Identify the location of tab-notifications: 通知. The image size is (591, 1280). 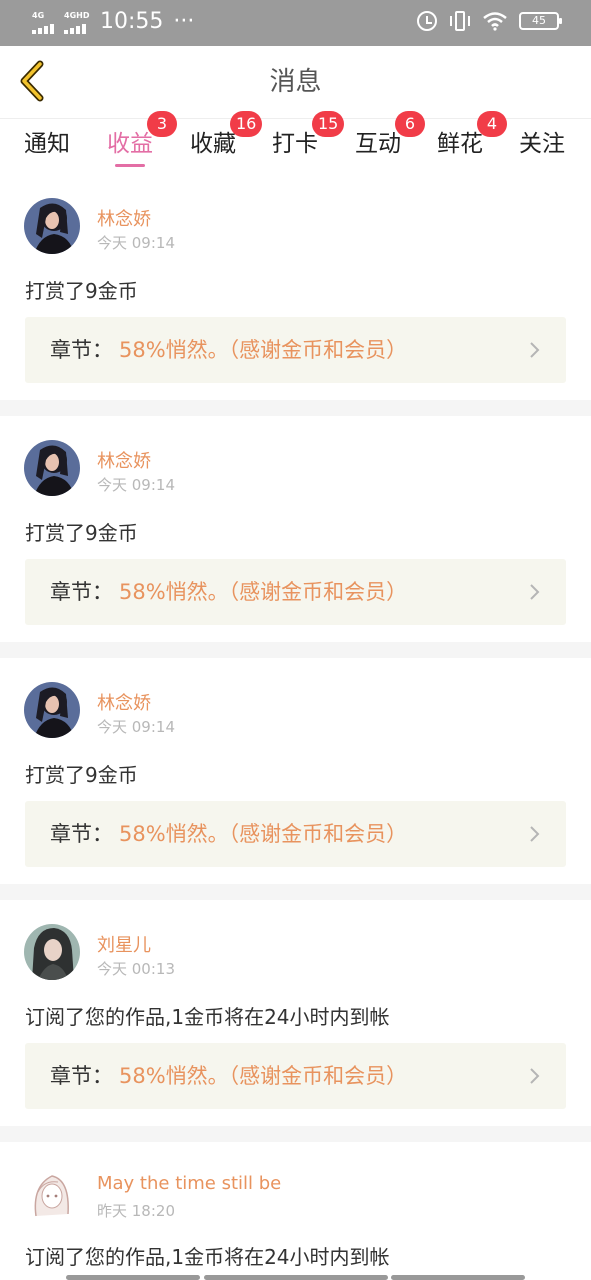
(47, 144).